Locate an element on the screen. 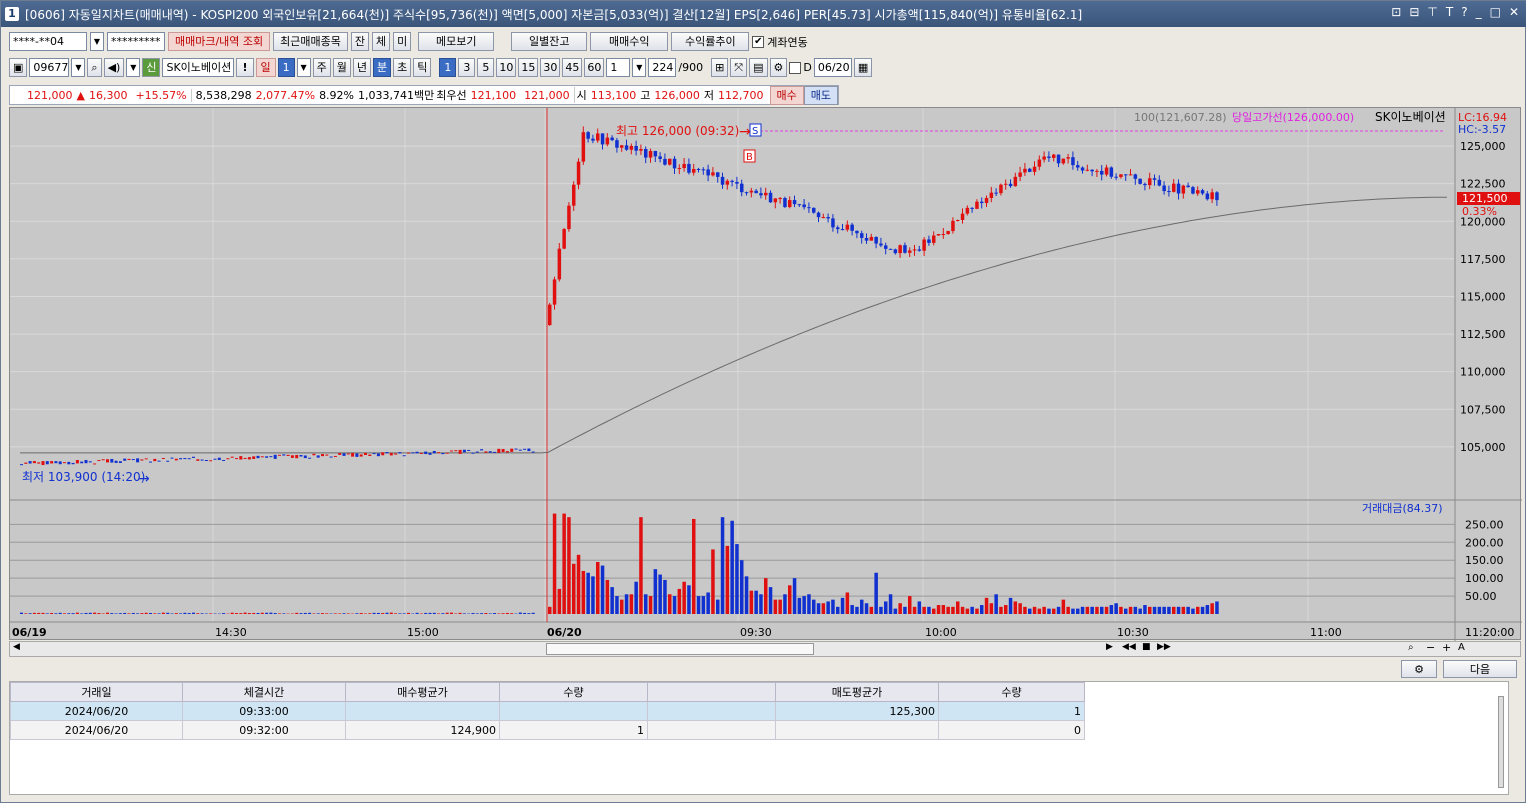 The height and width of the screenshot is (803, 1526). buy-marker: B is located at coordinates (749, 156).